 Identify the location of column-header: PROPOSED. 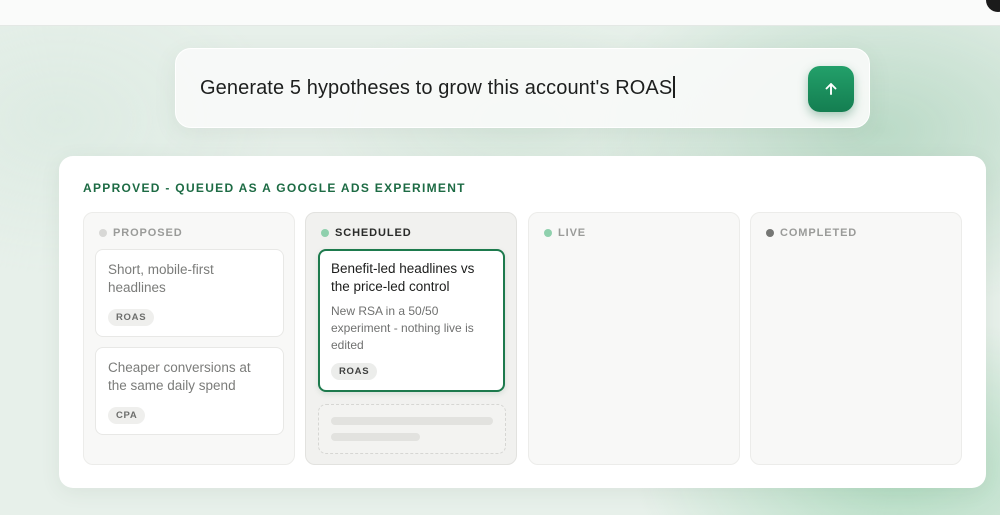
(141, 233).